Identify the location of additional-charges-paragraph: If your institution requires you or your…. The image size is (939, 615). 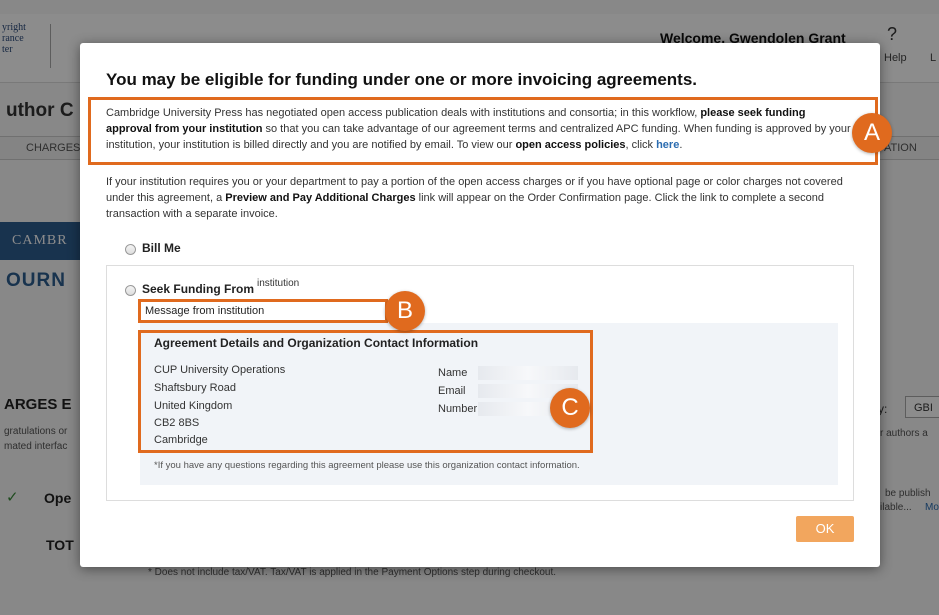
(474, 198).